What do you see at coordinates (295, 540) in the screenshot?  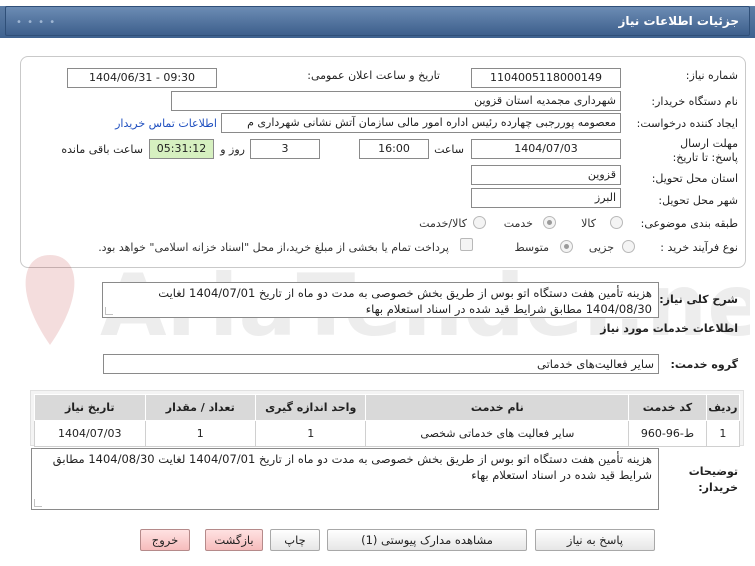 I see `print-button: چاپ` at bounding box center [295, 540].